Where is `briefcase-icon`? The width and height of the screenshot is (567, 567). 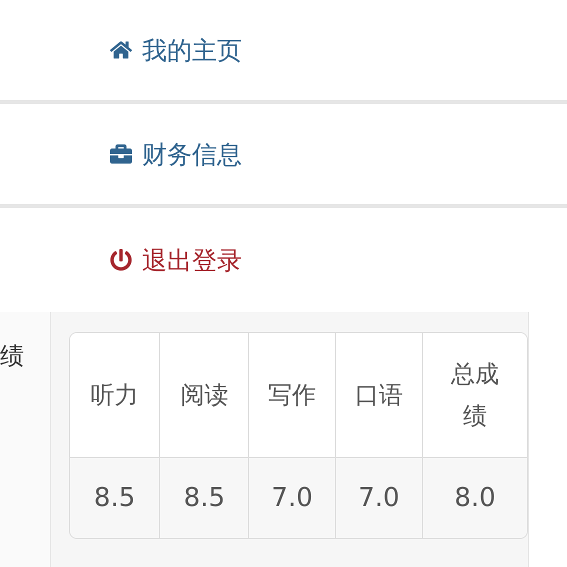 briefcase-icon is located at coordinates (121, 154).